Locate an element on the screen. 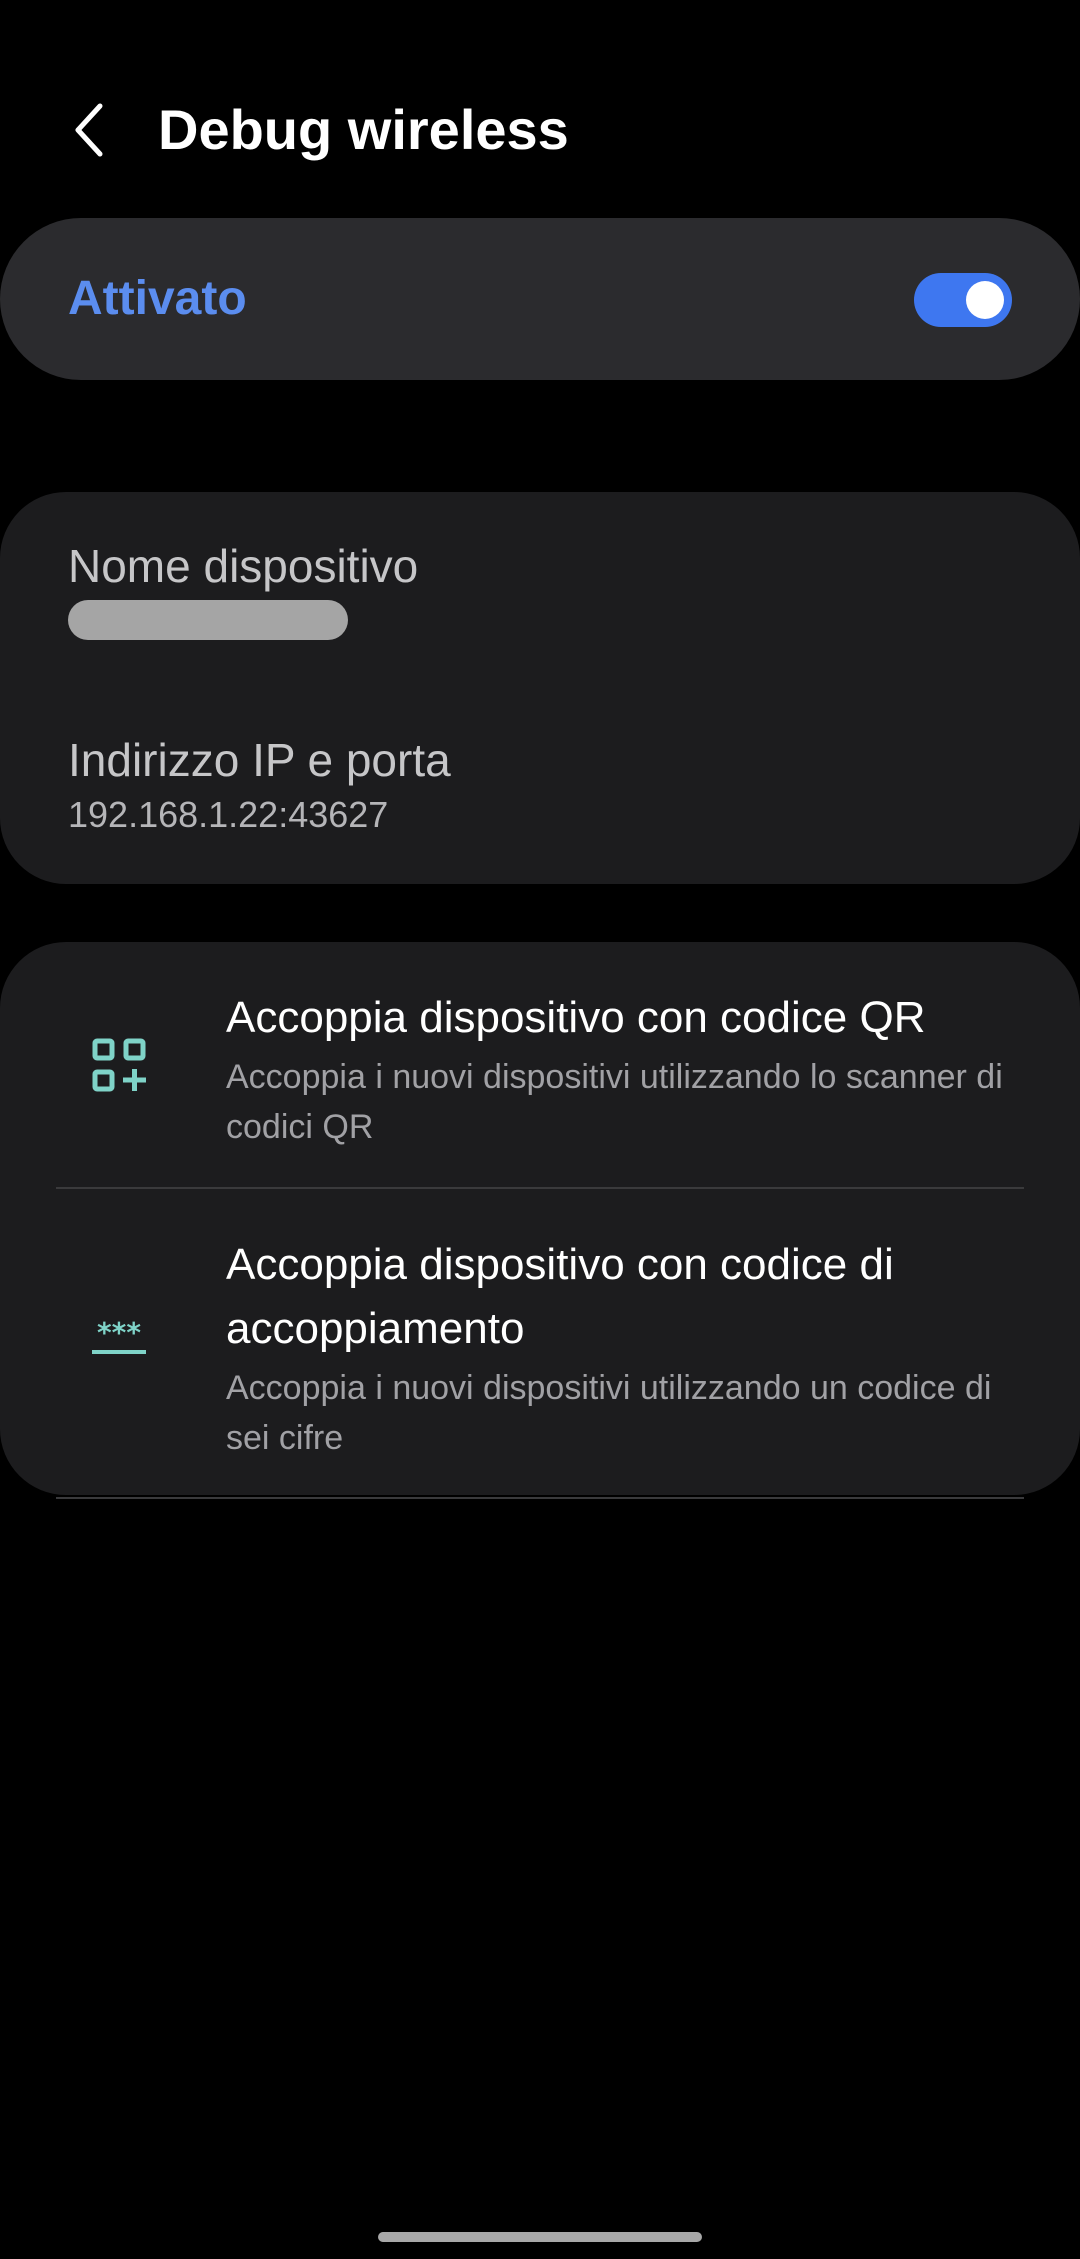  device-name-row: Nome dispositivo is located at coordinates (538, 589).